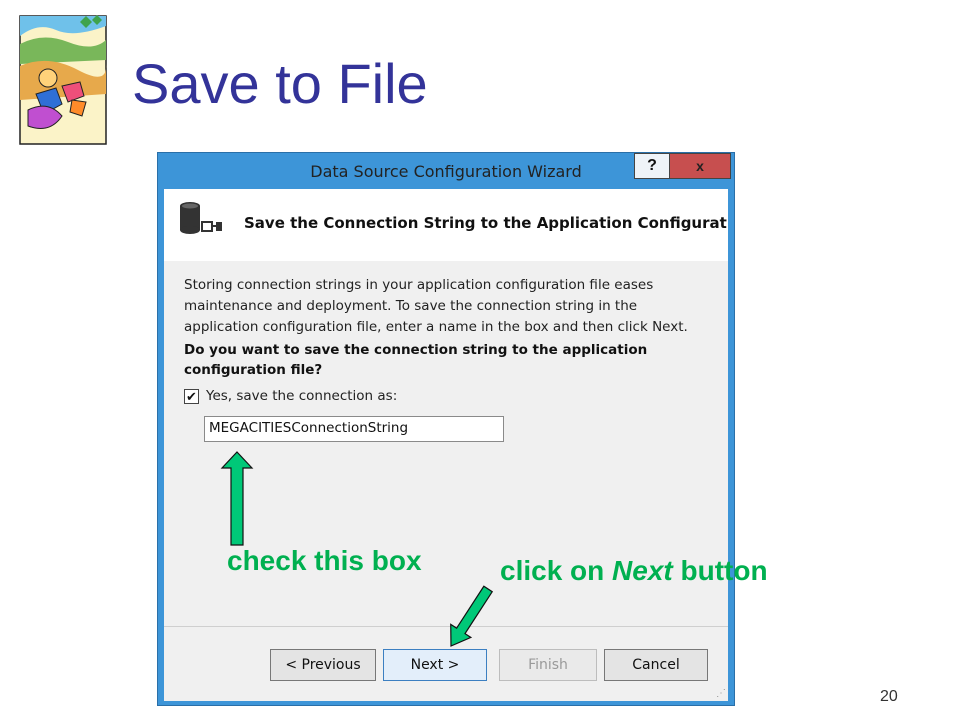  I want to click on annotation-next-suffix: button, so click(720, 570).